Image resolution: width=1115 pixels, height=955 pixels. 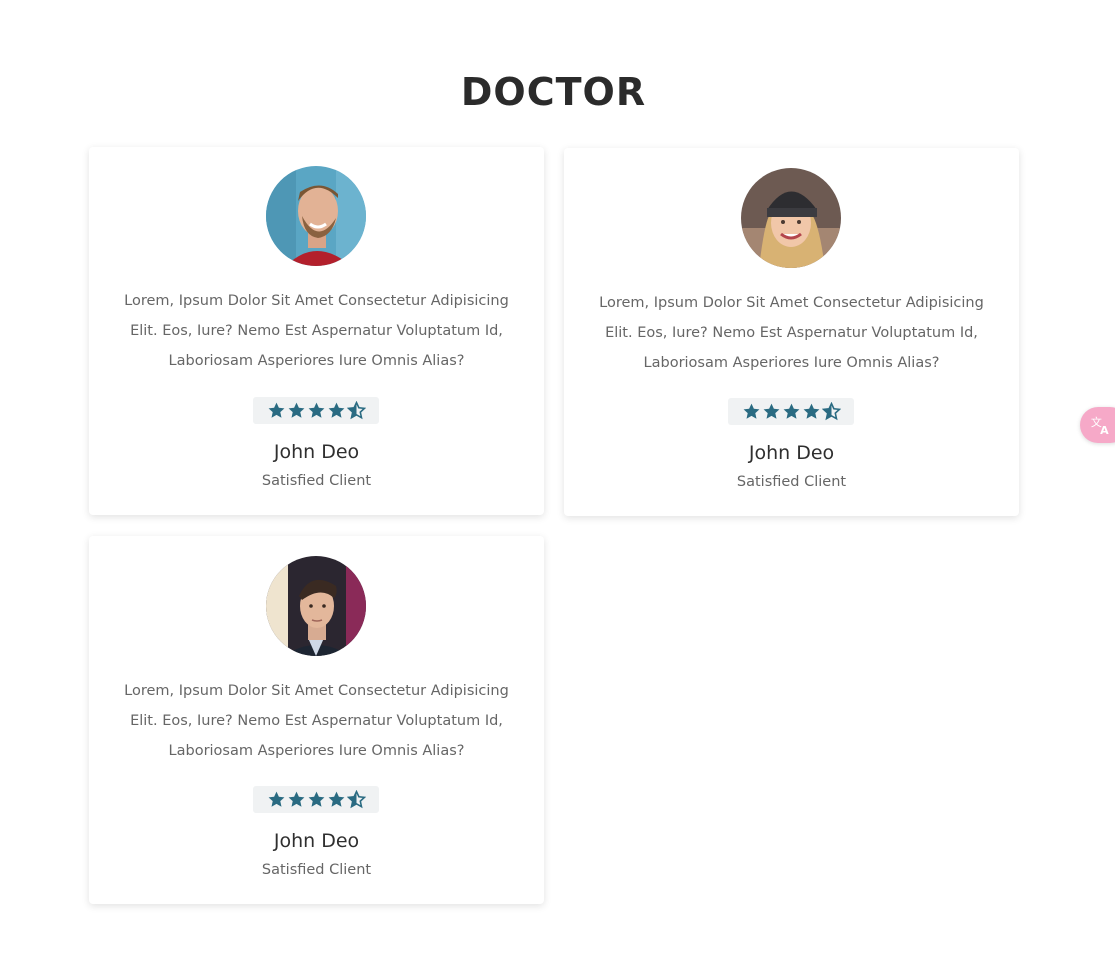 I want to click on translate-button: 文 A, so click(x=1097, y=425).